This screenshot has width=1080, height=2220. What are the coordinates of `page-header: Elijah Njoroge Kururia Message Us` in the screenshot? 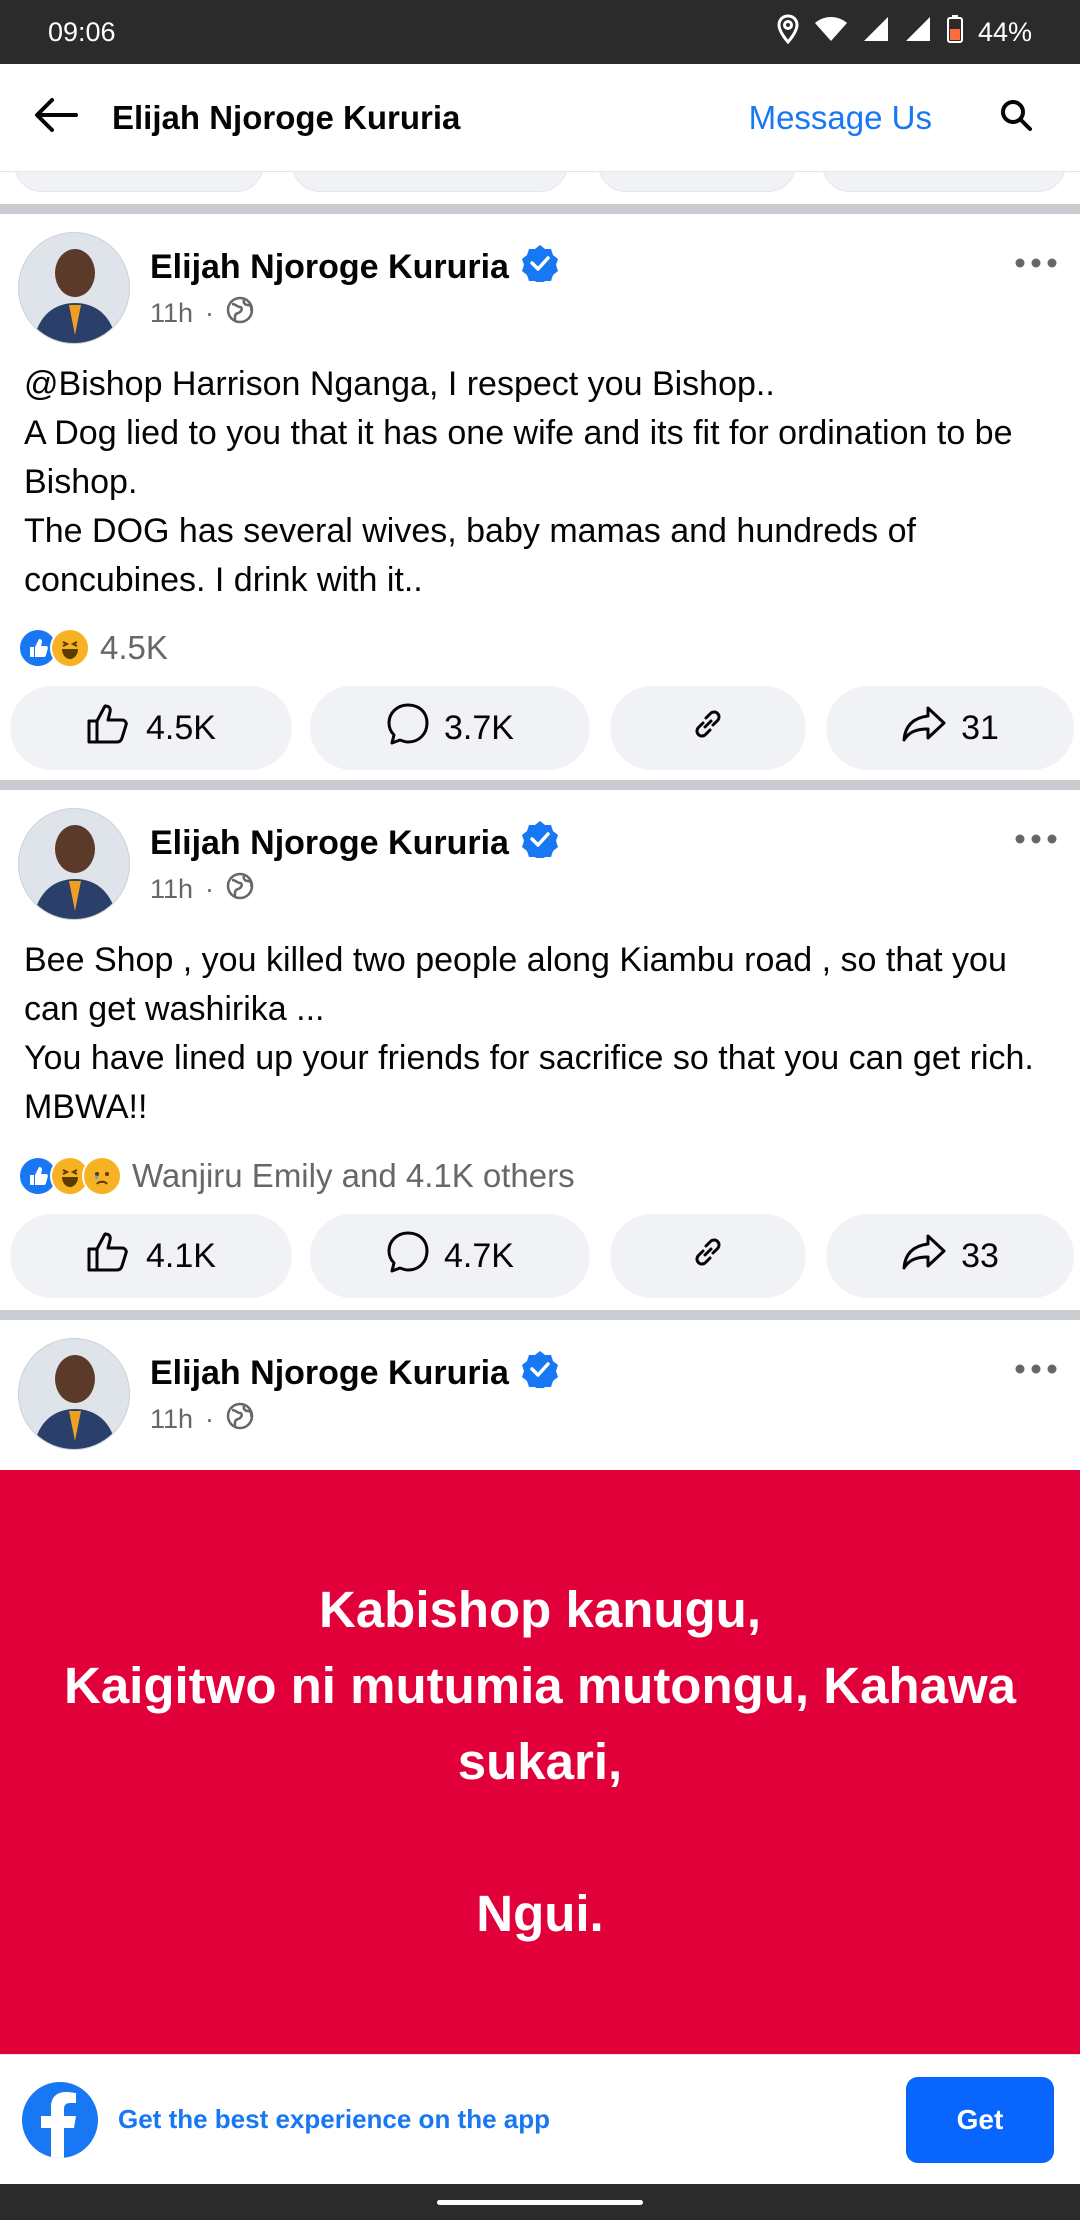 It's located at (540, 118).